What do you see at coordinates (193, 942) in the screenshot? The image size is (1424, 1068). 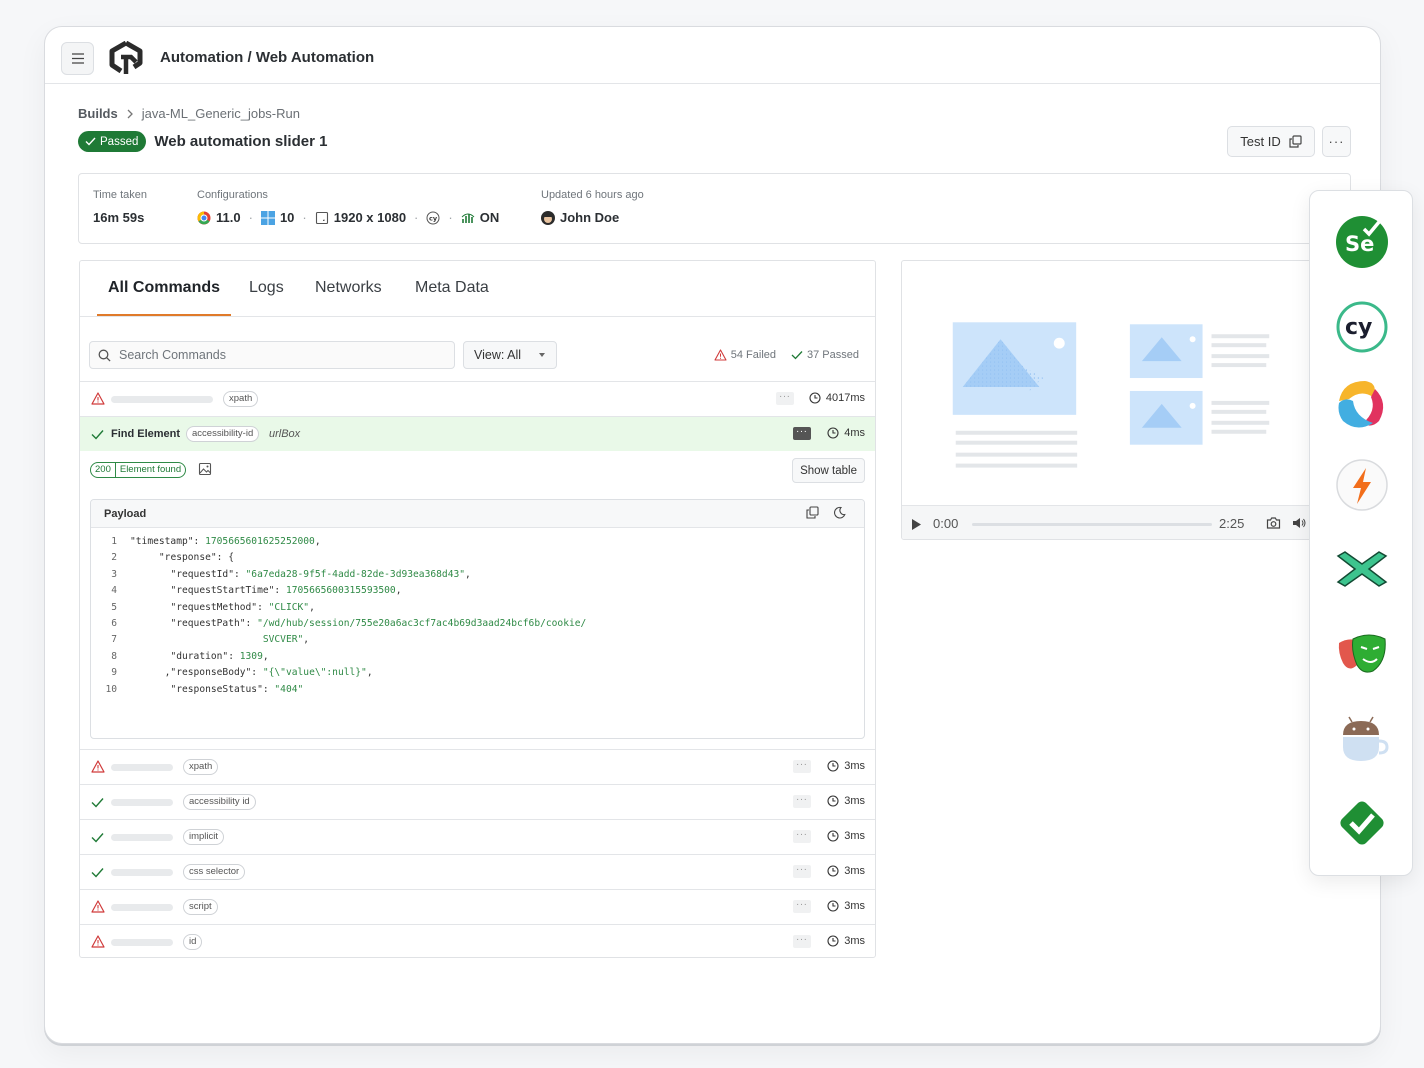 I see `locator-pill: id` at bounding box center [193, 942].